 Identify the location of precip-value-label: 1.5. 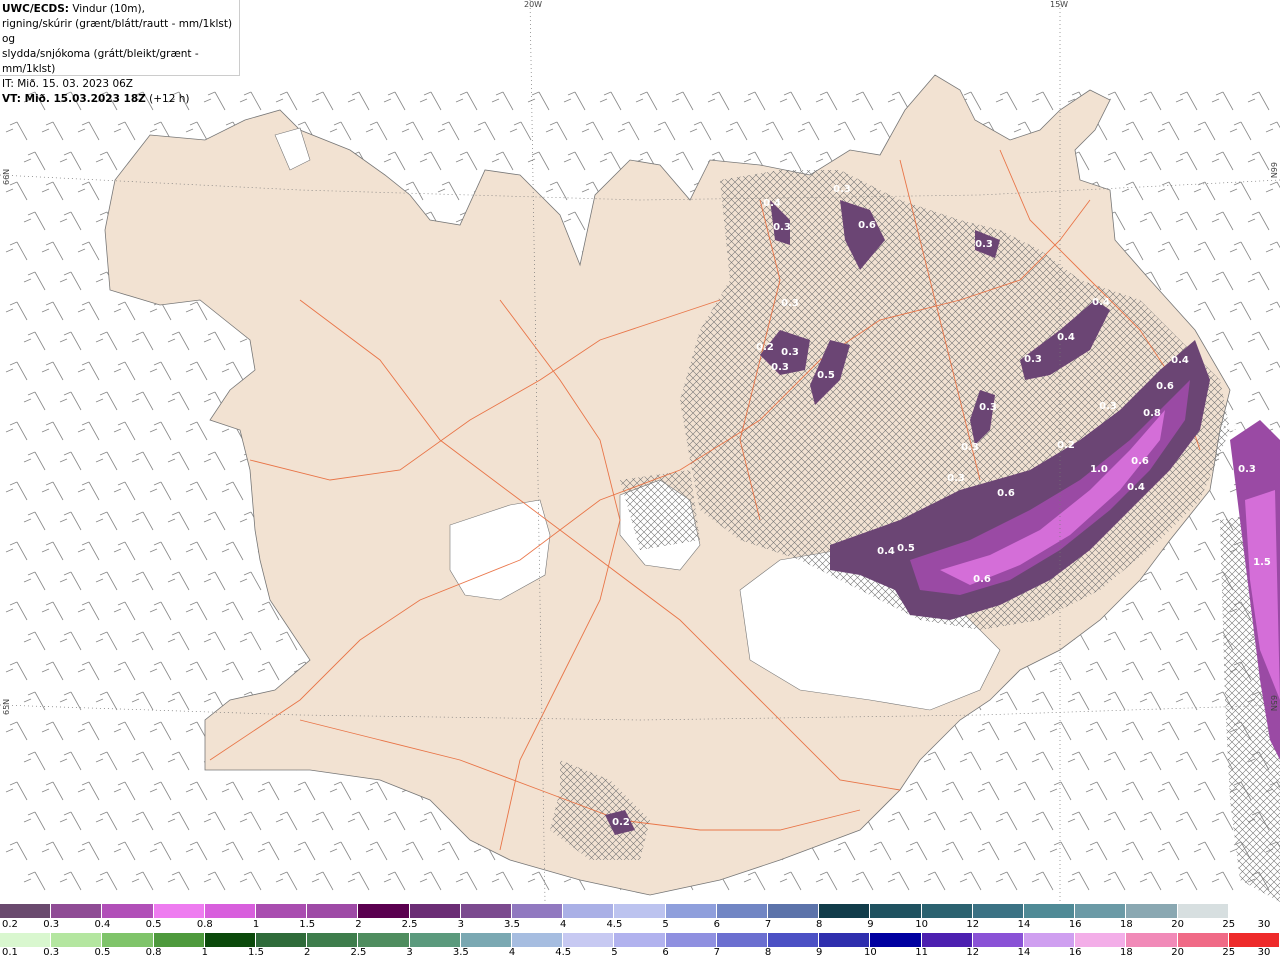
(1262, 562).